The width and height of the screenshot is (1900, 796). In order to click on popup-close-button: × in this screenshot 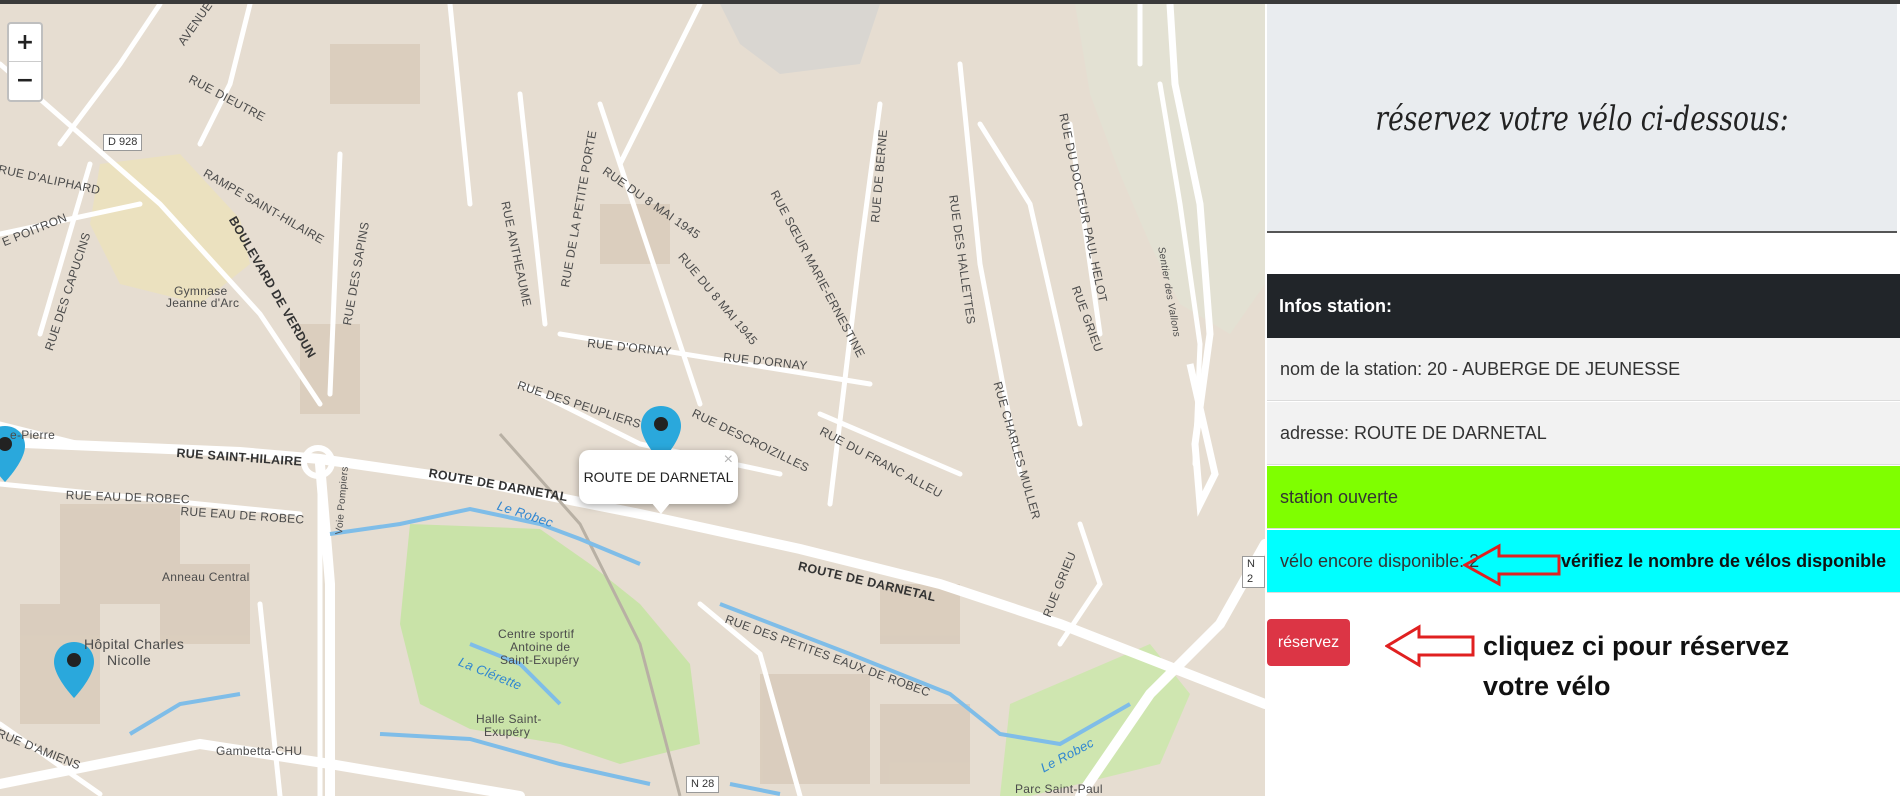, I will do `click(728, 460)`.